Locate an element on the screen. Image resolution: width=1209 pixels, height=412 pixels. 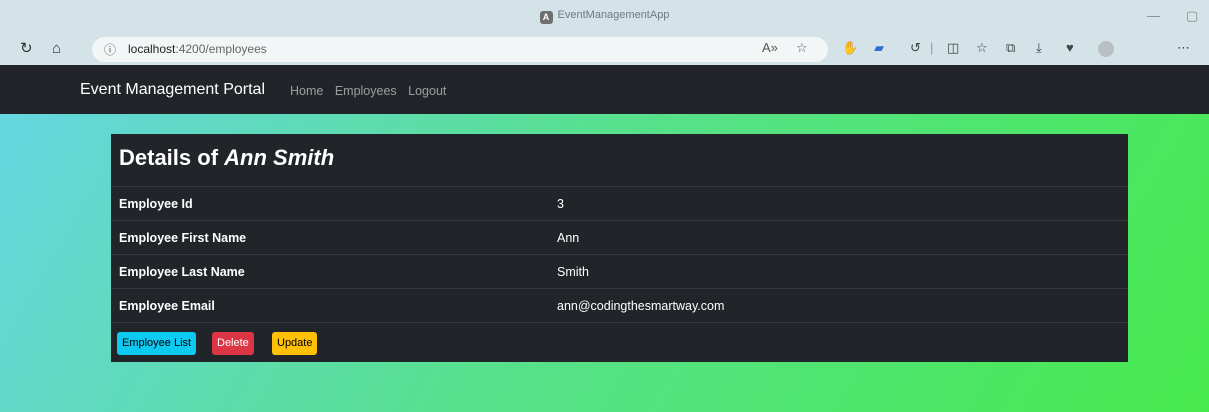
employee-list-button: Employee List is located at coordinates (157, 343).